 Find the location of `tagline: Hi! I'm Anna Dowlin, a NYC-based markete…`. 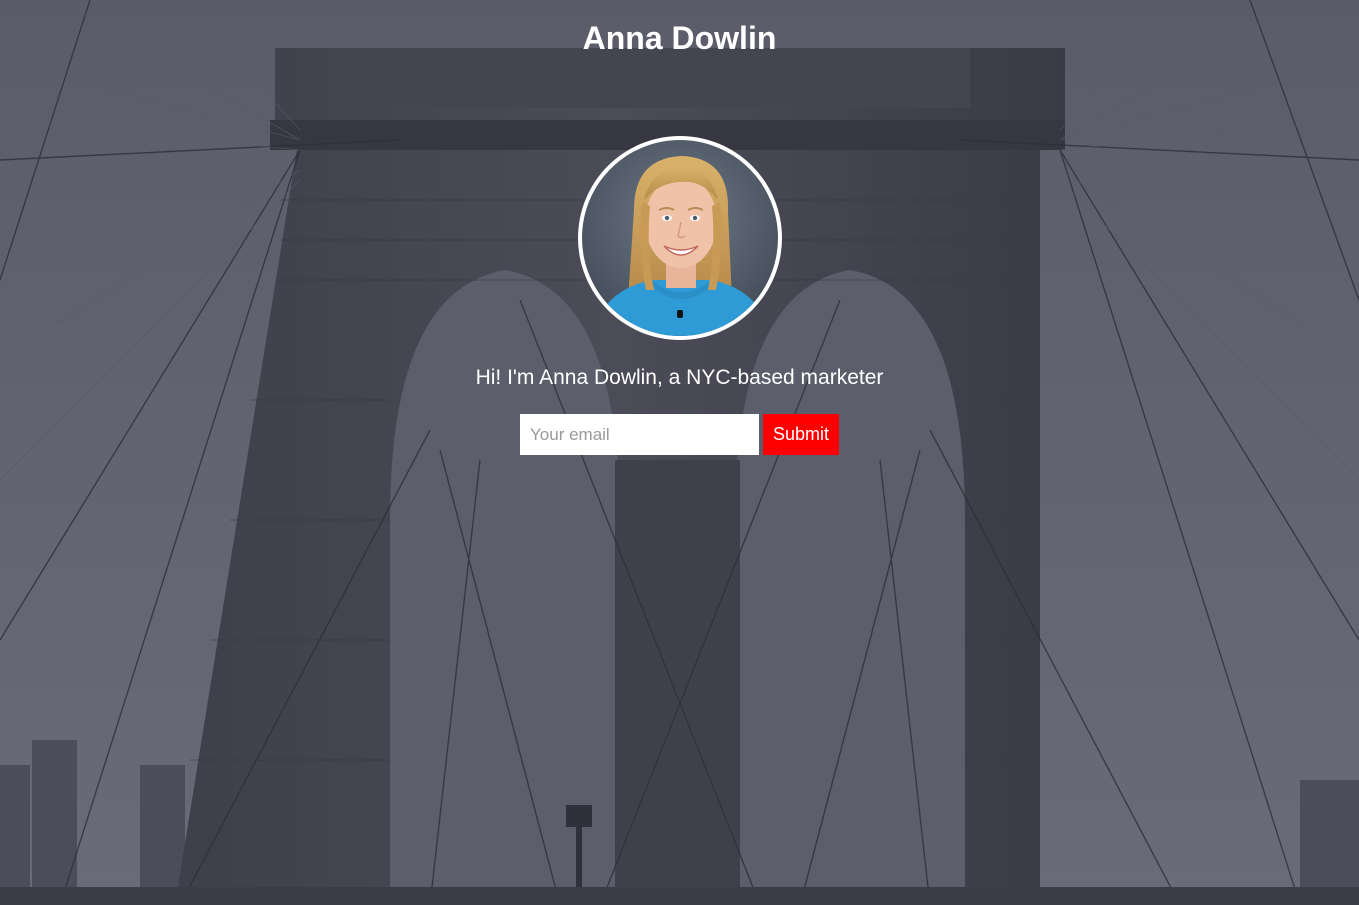

tagline: Hi! I'm Anna Dowlin, a NYC-based markete… is located at coordinates (679, 377).